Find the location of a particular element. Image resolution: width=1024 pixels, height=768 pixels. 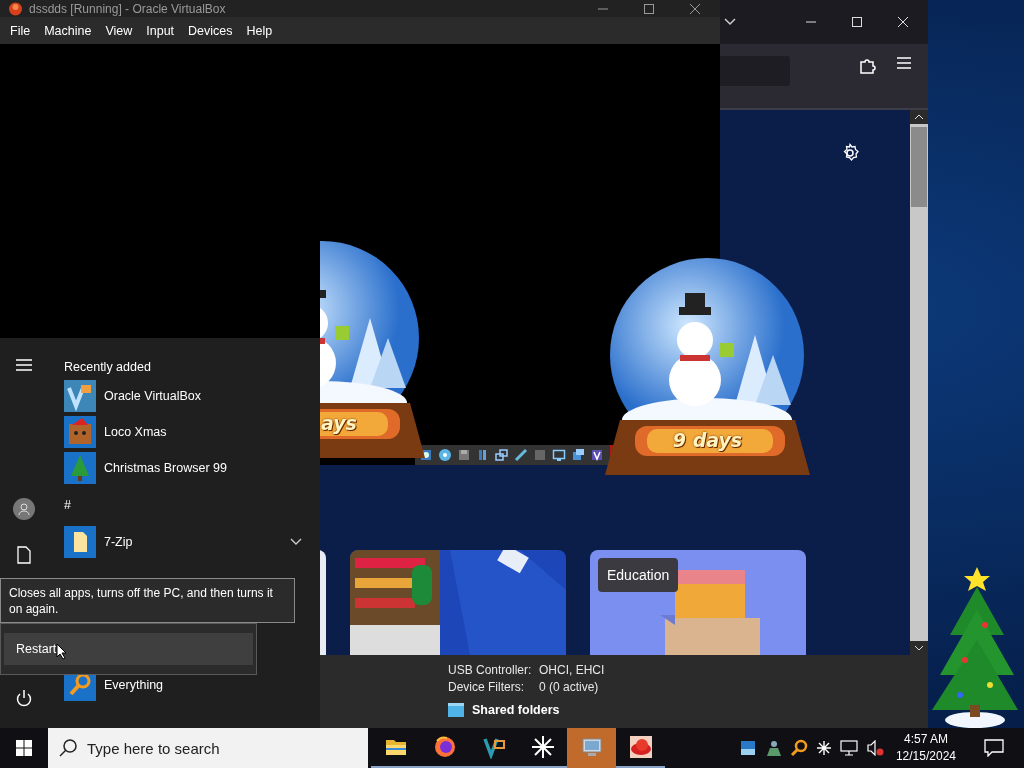

clock: 4:57 AM 12/15/2024 is located at coordinates (925, 748).